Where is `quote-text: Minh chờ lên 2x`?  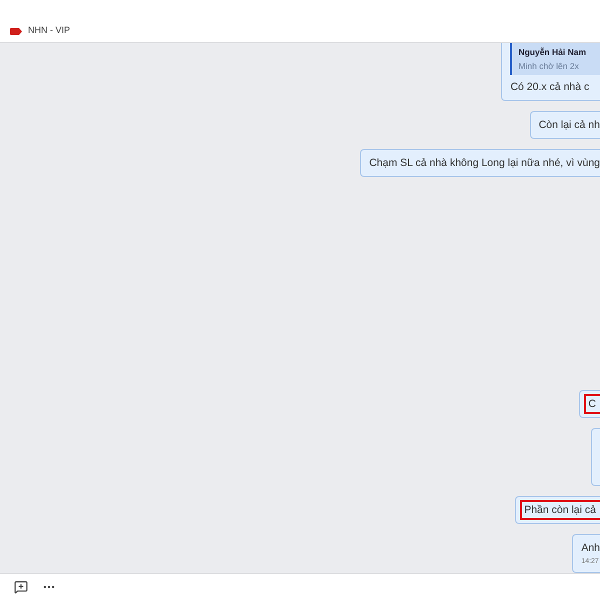 quote-text: Minh chờ lên 2x is located at coordinates (549, 66).